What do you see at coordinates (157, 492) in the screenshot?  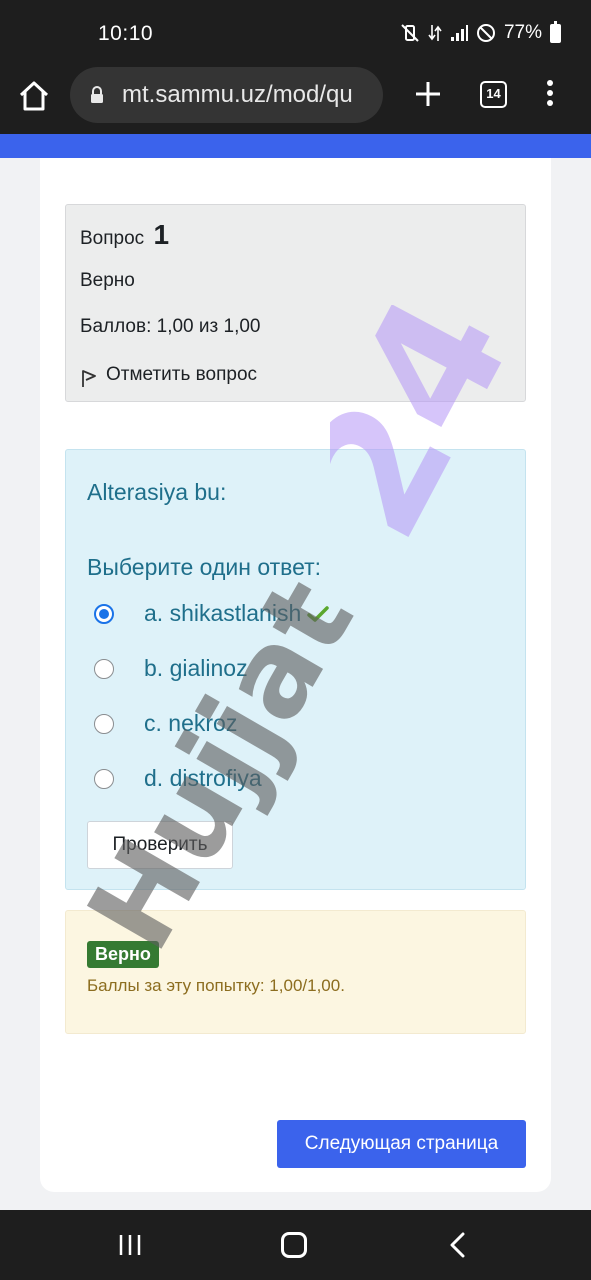 I see `question-text: Alterasiya bu:` at bounding box center [157, 492].